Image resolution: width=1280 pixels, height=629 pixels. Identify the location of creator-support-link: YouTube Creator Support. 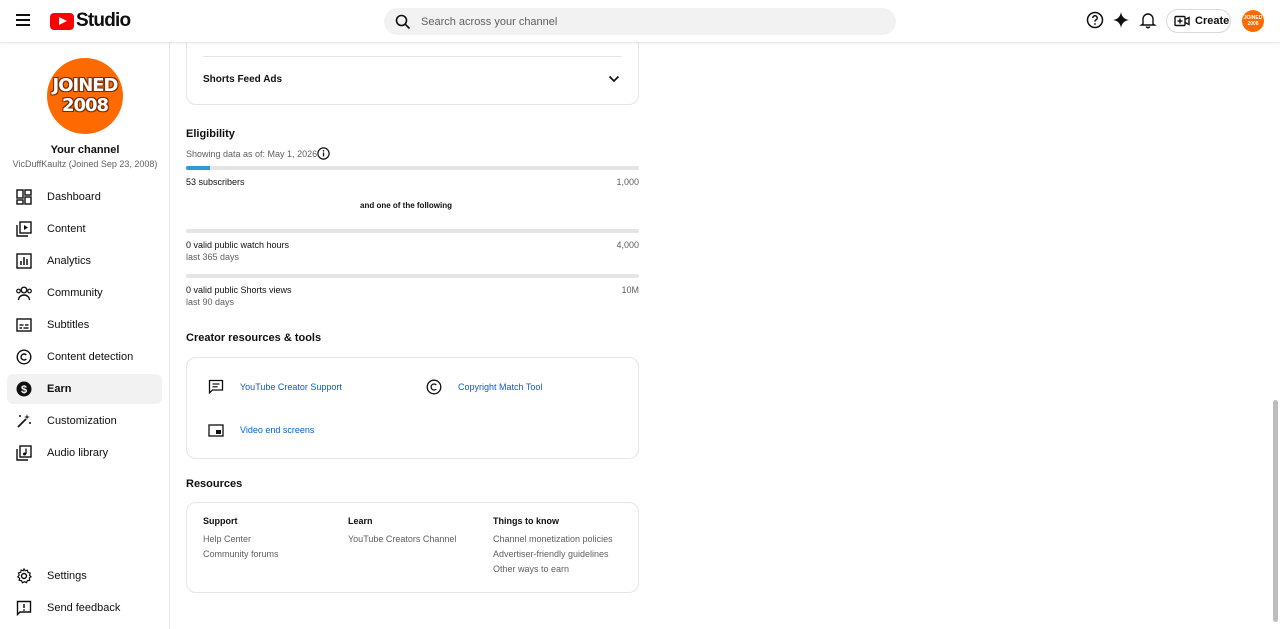
(291, 387).